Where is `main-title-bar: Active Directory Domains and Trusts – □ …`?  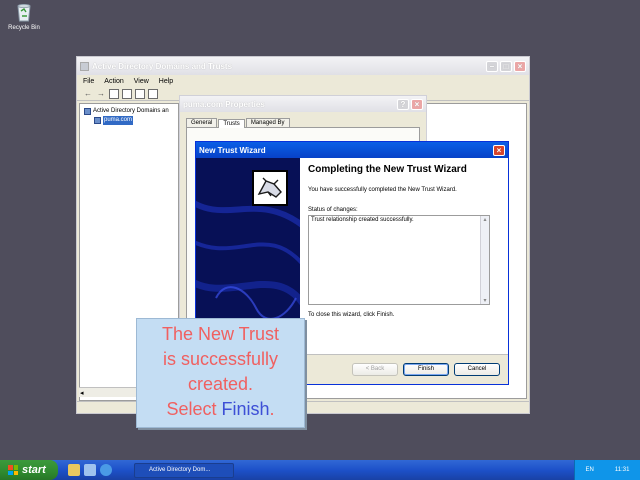
main-title-bar: Active Directory Domains and Trusts – □ … is located at coordinates (303, 66).